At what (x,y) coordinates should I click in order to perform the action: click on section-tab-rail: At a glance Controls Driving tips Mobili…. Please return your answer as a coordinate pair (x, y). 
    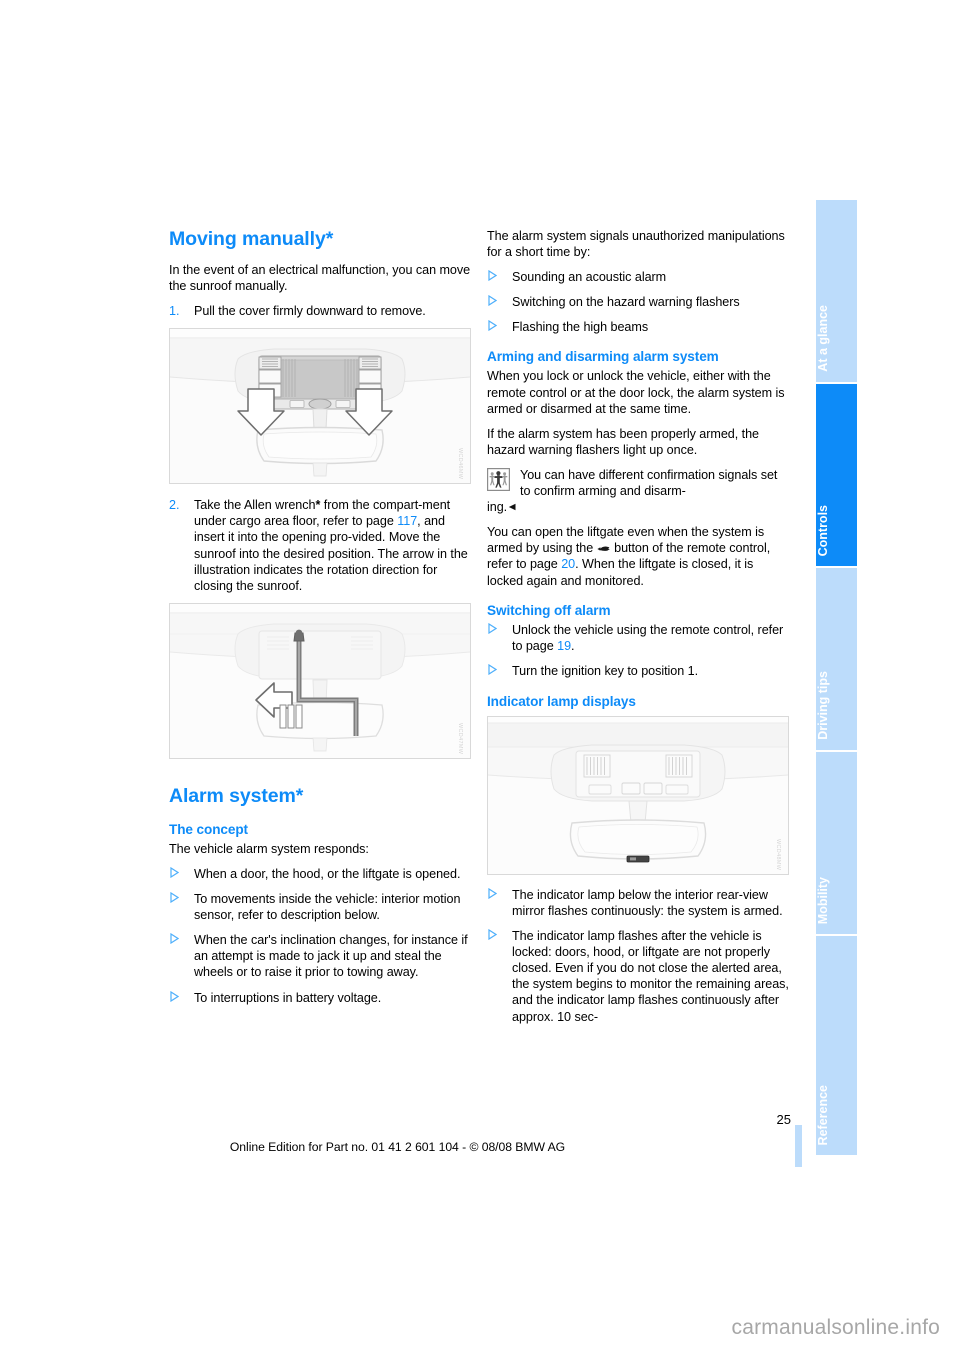
    Looking at the image, I should click on (836, 677).